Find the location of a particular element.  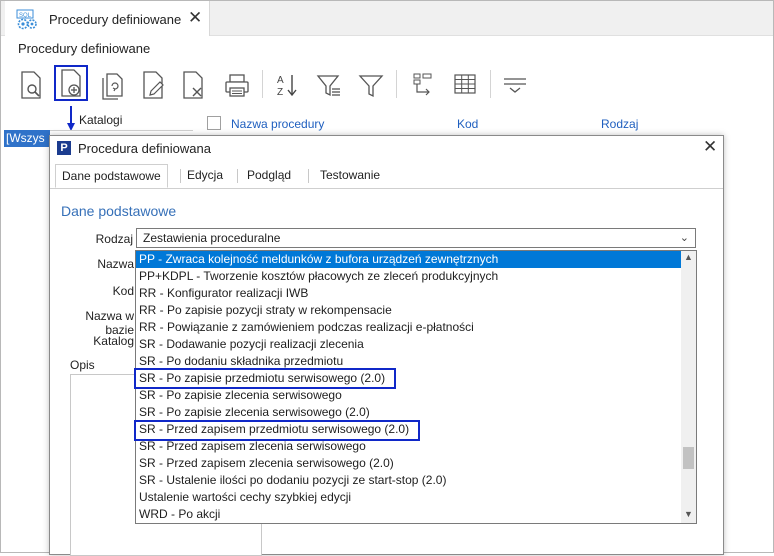

edit-document-button is located at coordinates (153, 85).